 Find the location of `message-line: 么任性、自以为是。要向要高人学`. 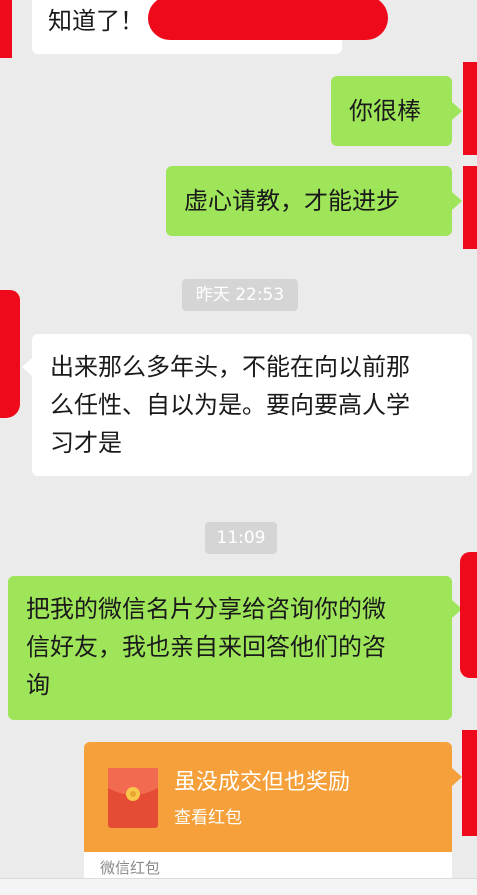

message-line: 么任性、自以为是。要向要高人学 is located at coordinates (230, 405).